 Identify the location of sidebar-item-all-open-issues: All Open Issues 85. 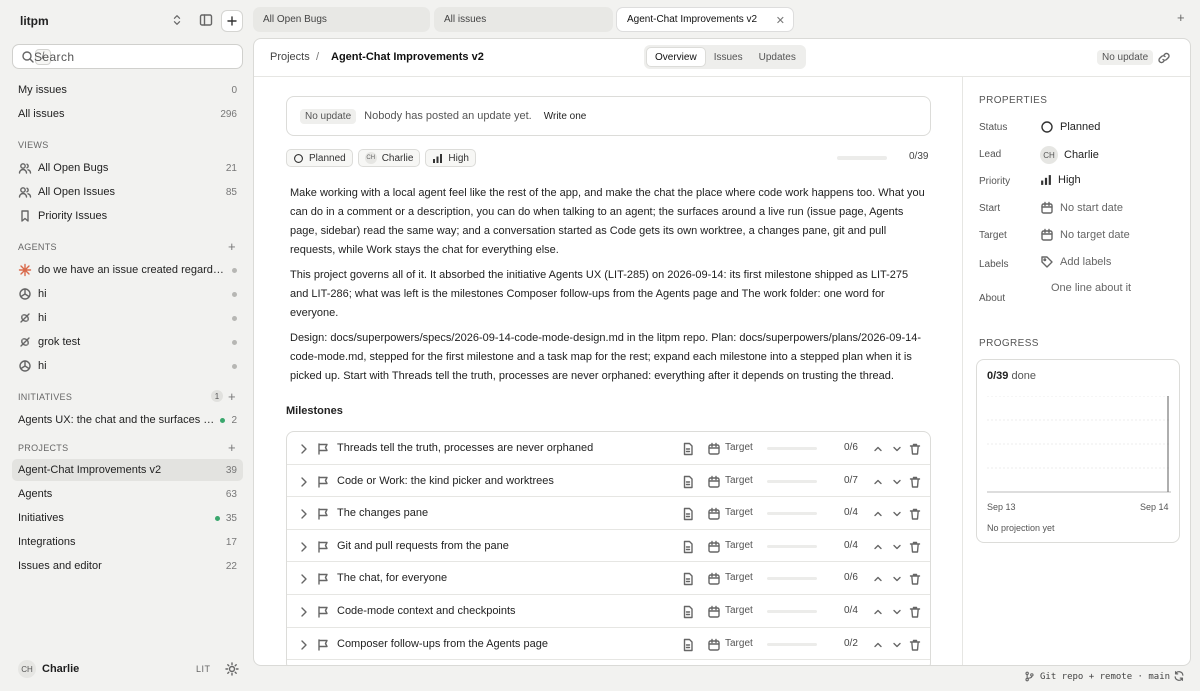
(127, 192).